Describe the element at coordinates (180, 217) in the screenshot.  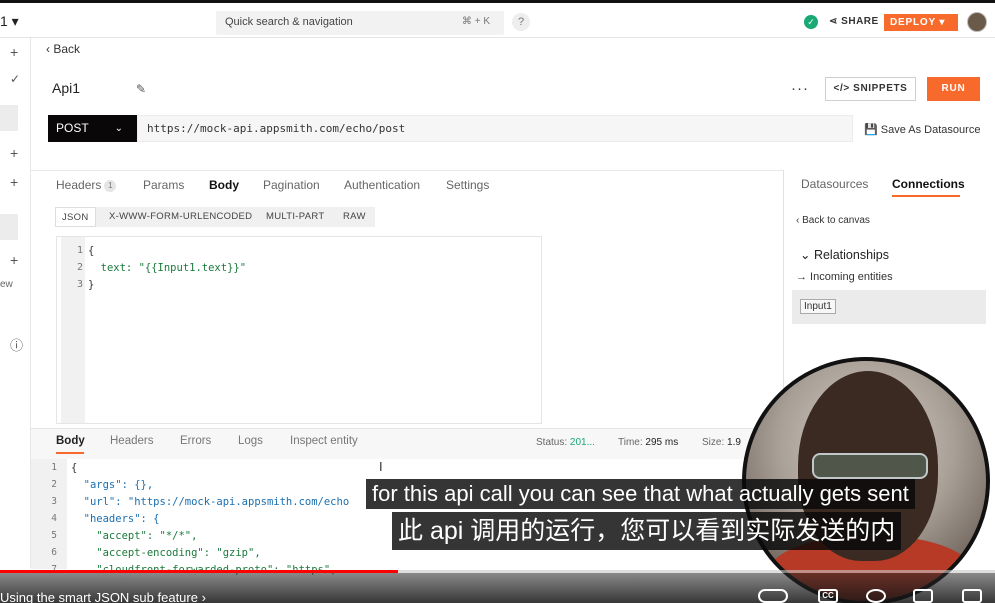
I see `body-type-form-urlencoded: X-WWW-FORM-URLENCODED` at that location.